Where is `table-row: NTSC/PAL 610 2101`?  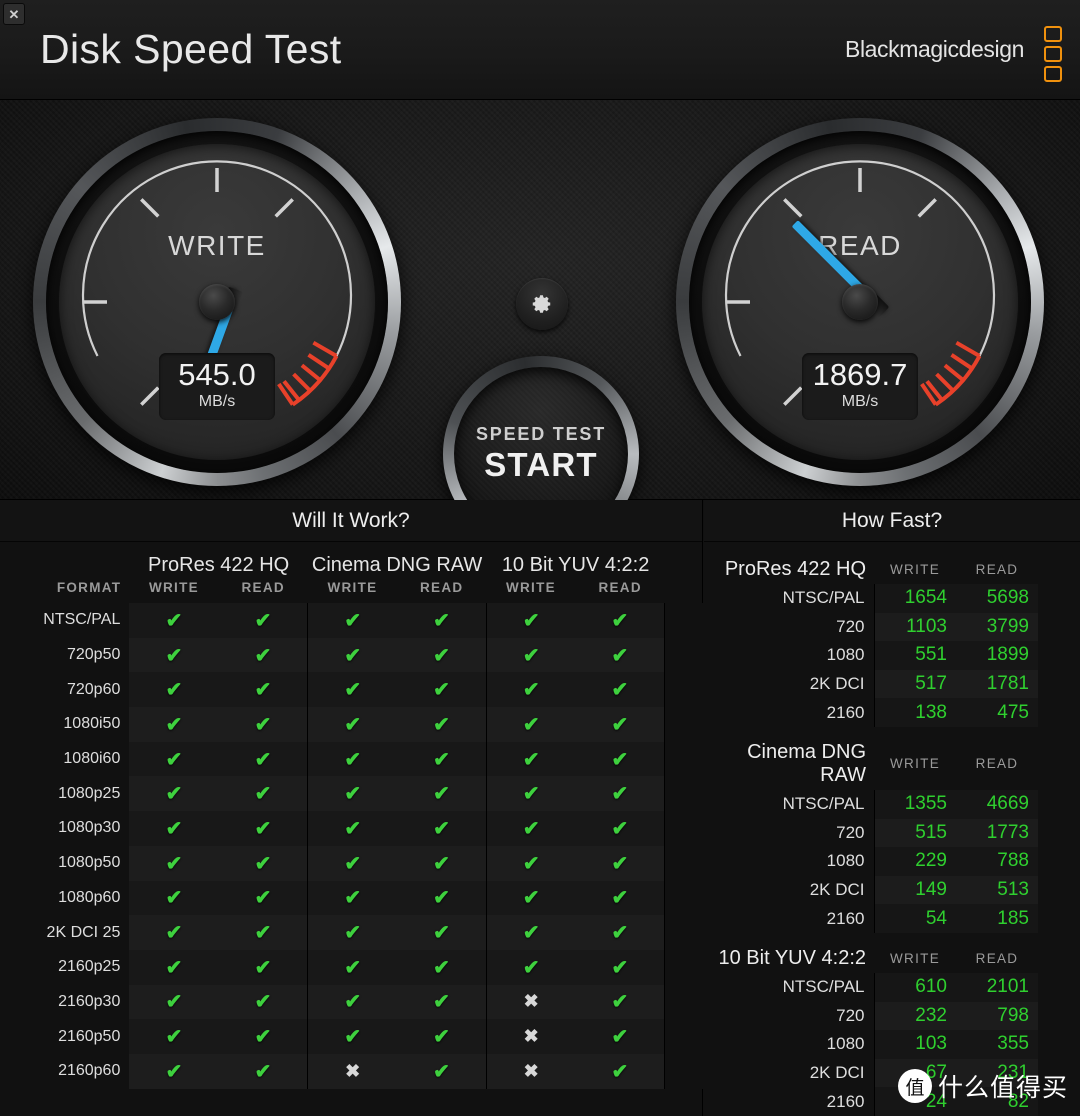 table-row: NTSC/PAL 610 2101 is located at coordinates (892, 987).